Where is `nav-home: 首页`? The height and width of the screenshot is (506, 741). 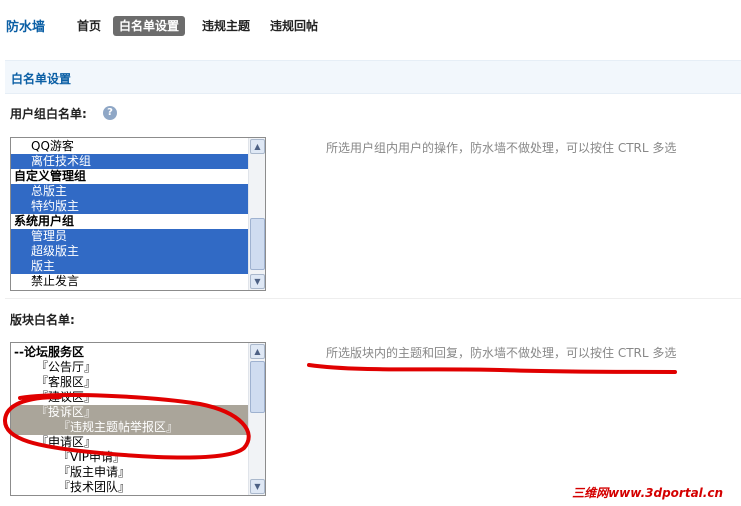 nav-home: 首页 is located at coordinates (89, 26).